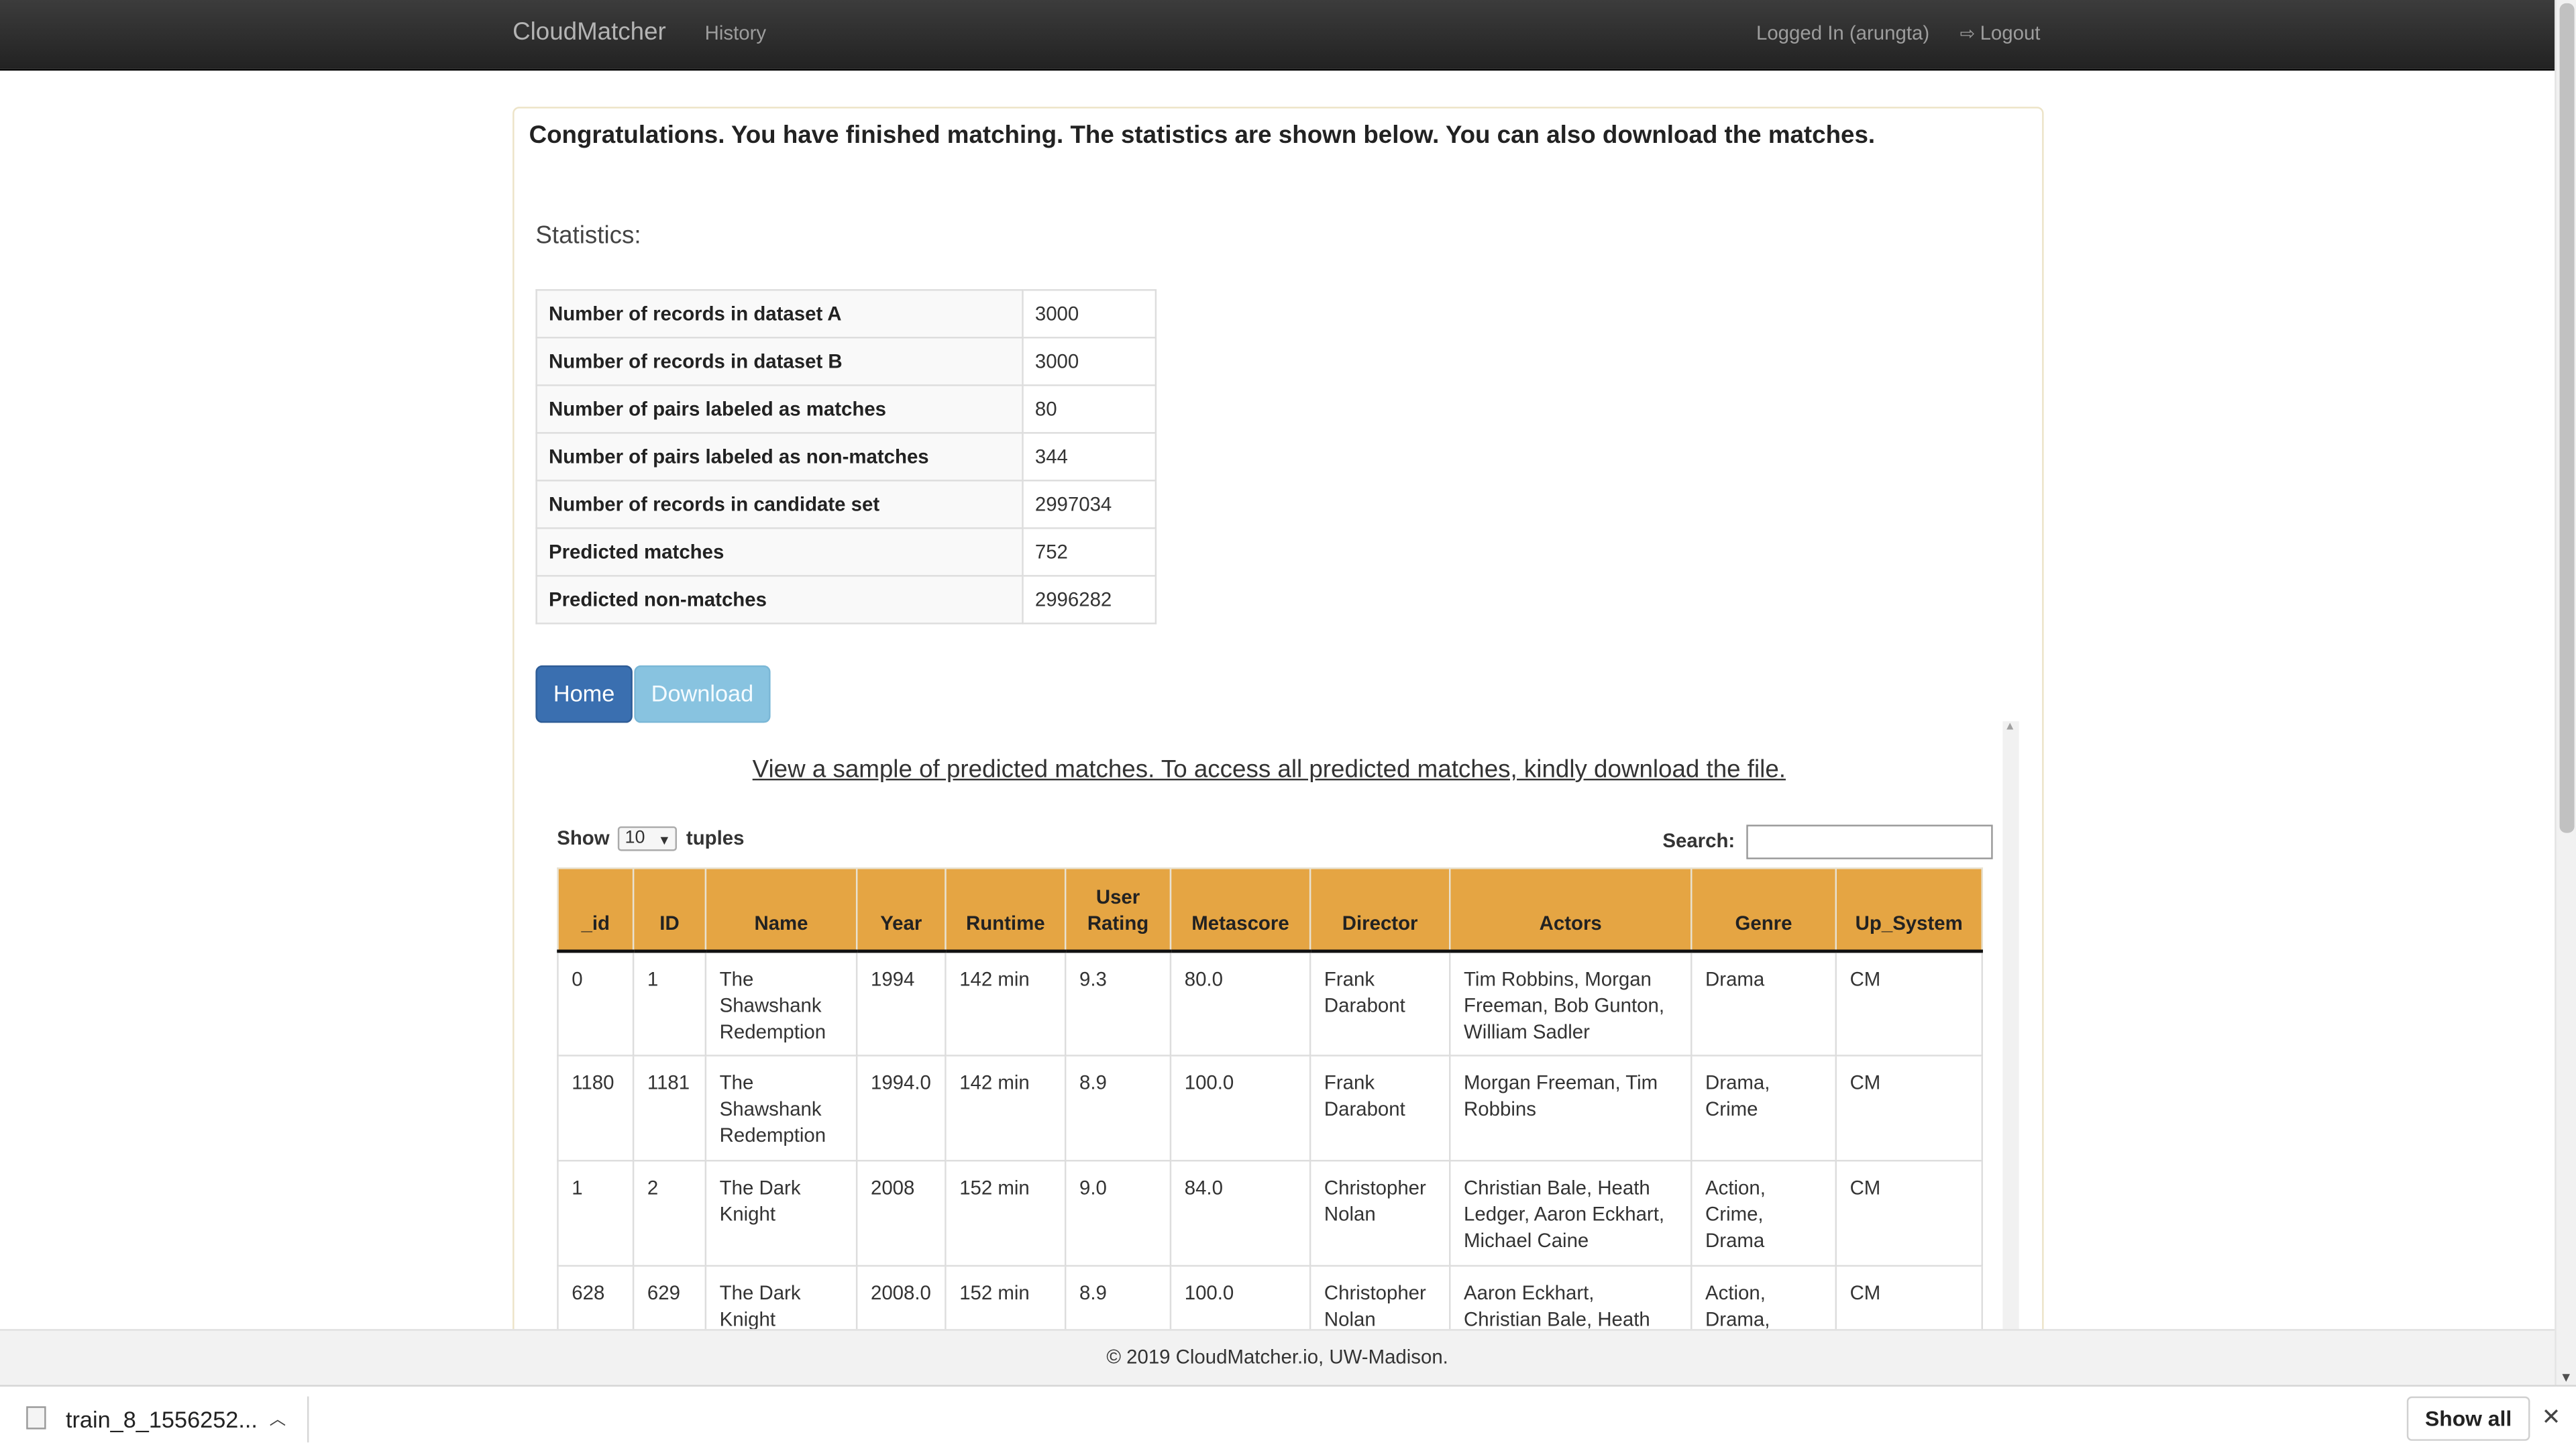 The height and width of the screenshot is (1449, 2576). I want to click on logout-link: ⇨ Logout, so click(2000, 32).